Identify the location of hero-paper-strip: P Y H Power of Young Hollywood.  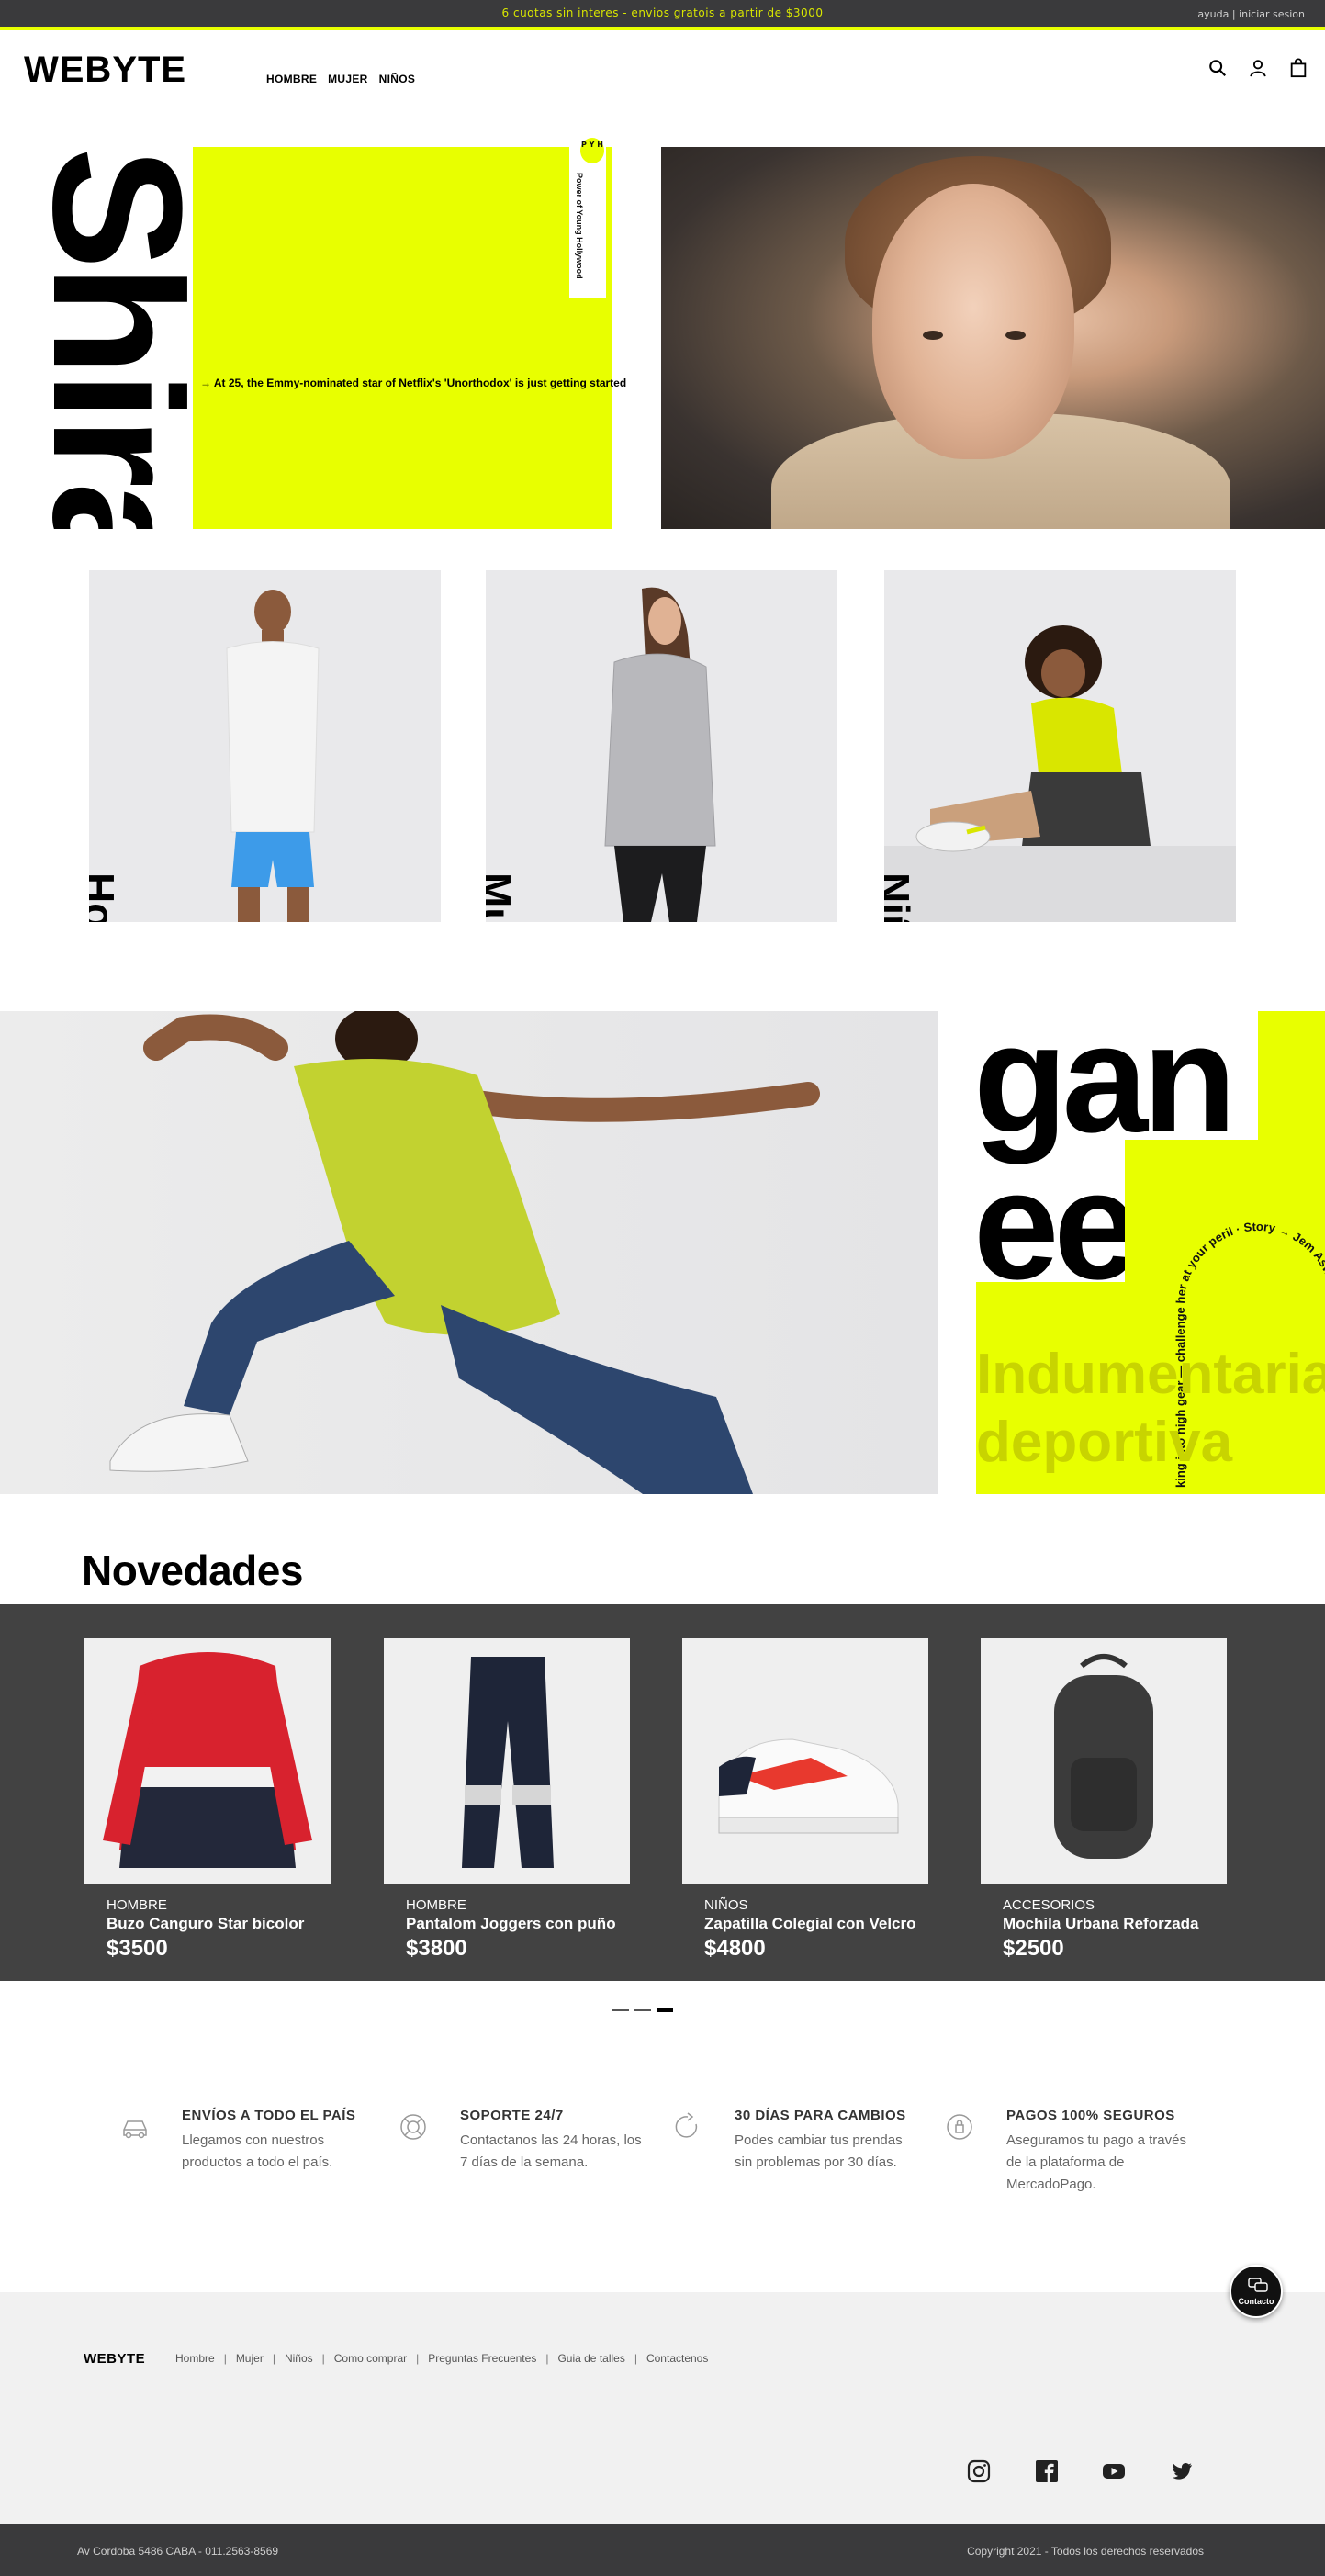
(587, 218).